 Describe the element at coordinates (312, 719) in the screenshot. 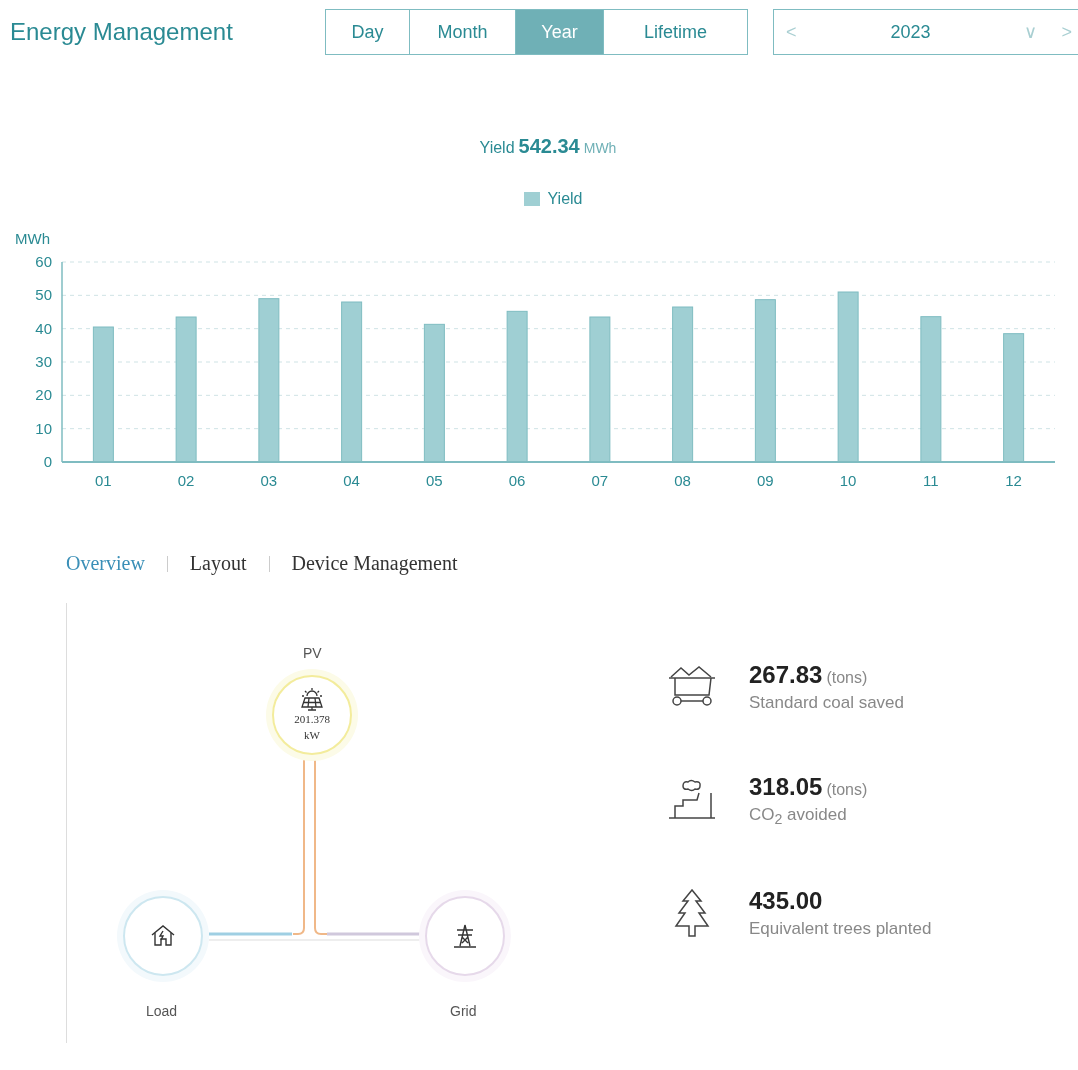

I see `pv-power-value: 201.378` at that location.